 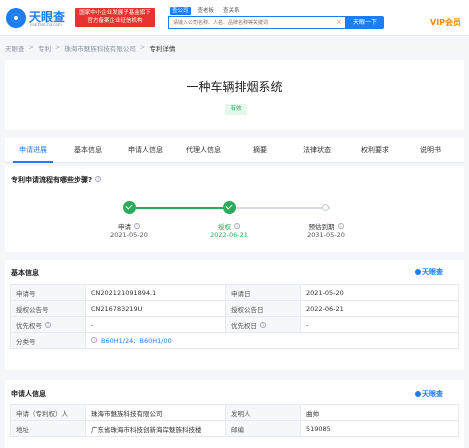 What do you see at coordinates (39, 18) in the screenshot?
I see `logo: 天眼查 TianYanCha.com` at bounding box center [39, 18].